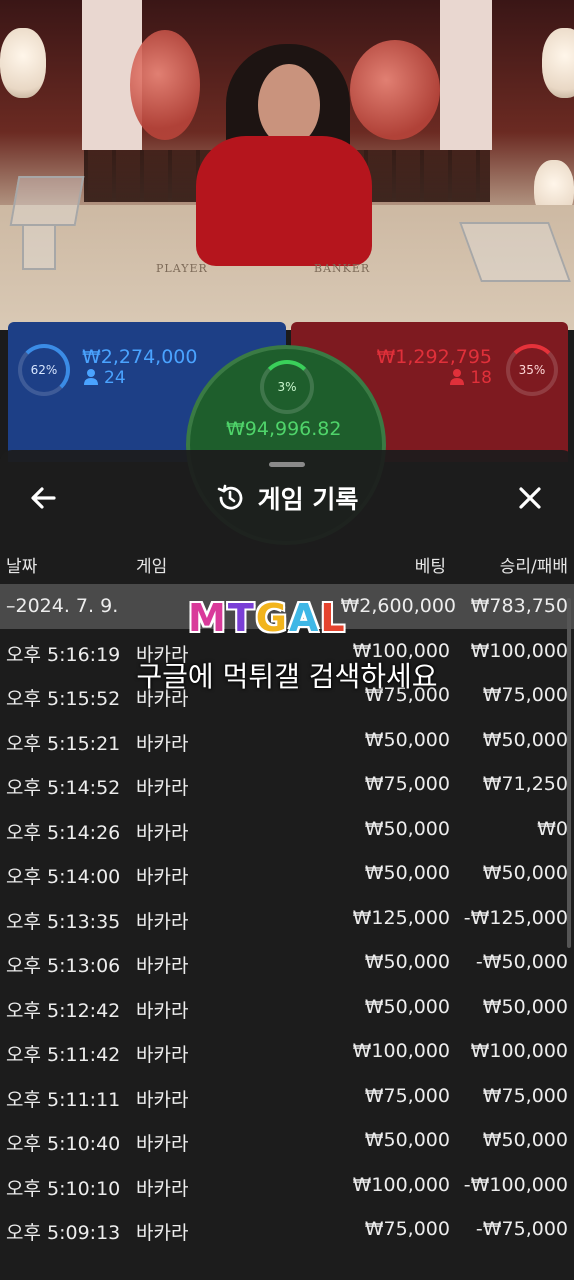  I want to click on player-bettor-count: 24, so click(115, 378).